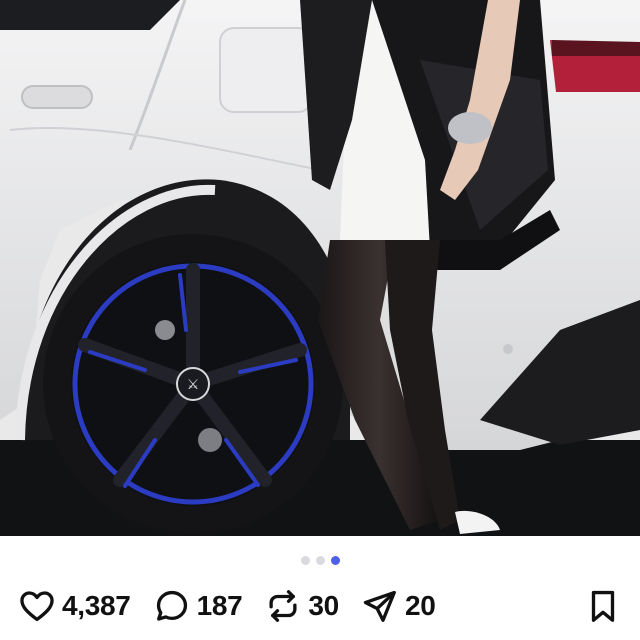  What do you see at coordinates (398, 606) in the screenshot?
I see `share-button: 20` at bounding box center [398, 606].